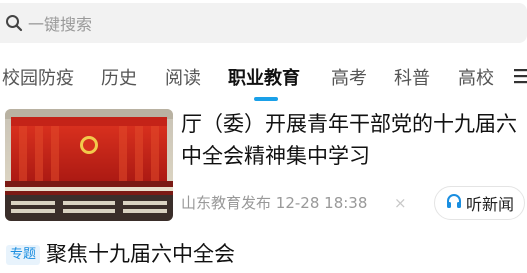 This screenshot has height=273, width=527. Describe the element at coordinates (400, 203) in the screenshot. I see `dismiss-article-button: ×` at that location.